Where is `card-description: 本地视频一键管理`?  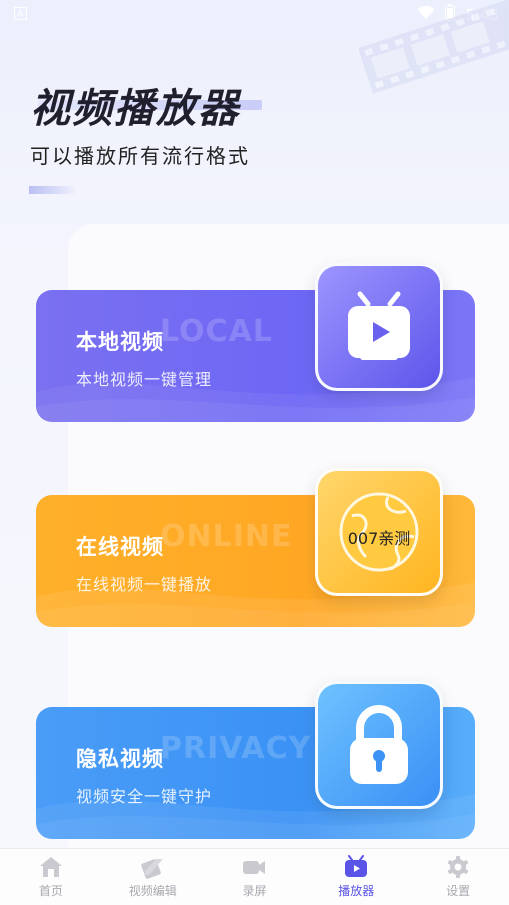
card-description: 本地视频一键管理 is located at coordinates (144, 379).